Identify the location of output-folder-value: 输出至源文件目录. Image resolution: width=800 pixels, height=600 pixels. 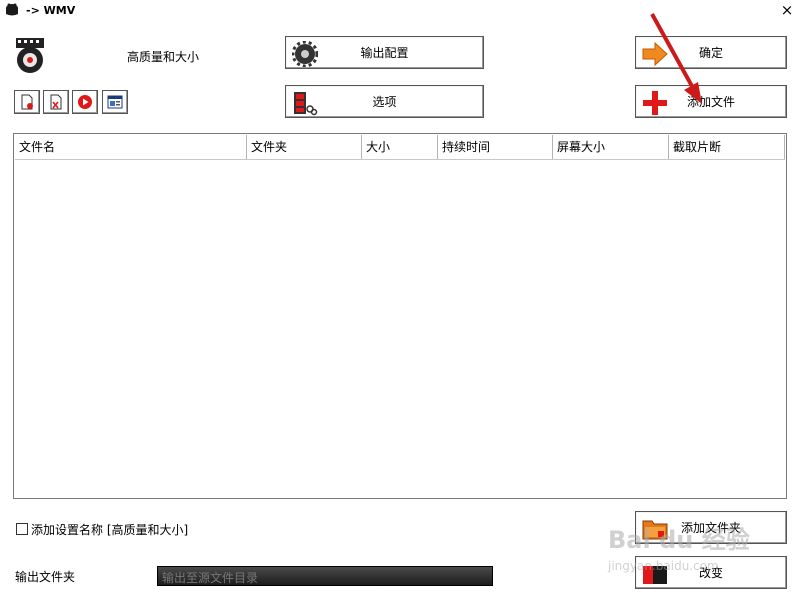
(210, 578).